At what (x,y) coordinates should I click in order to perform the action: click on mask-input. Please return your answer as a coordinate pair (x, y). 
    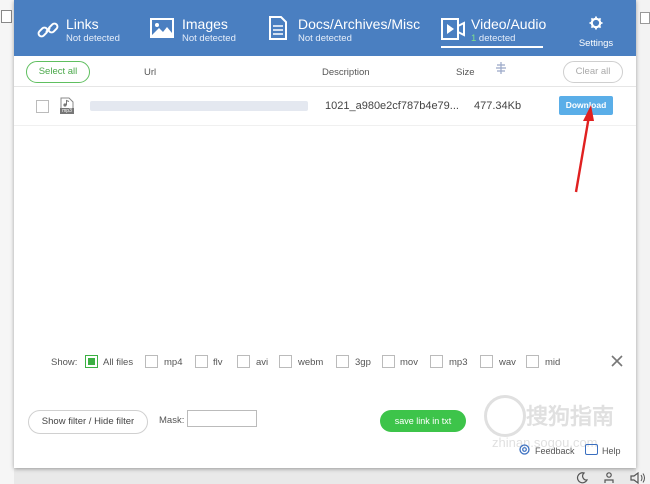
    Looking at the image, I should click on (222, 418).